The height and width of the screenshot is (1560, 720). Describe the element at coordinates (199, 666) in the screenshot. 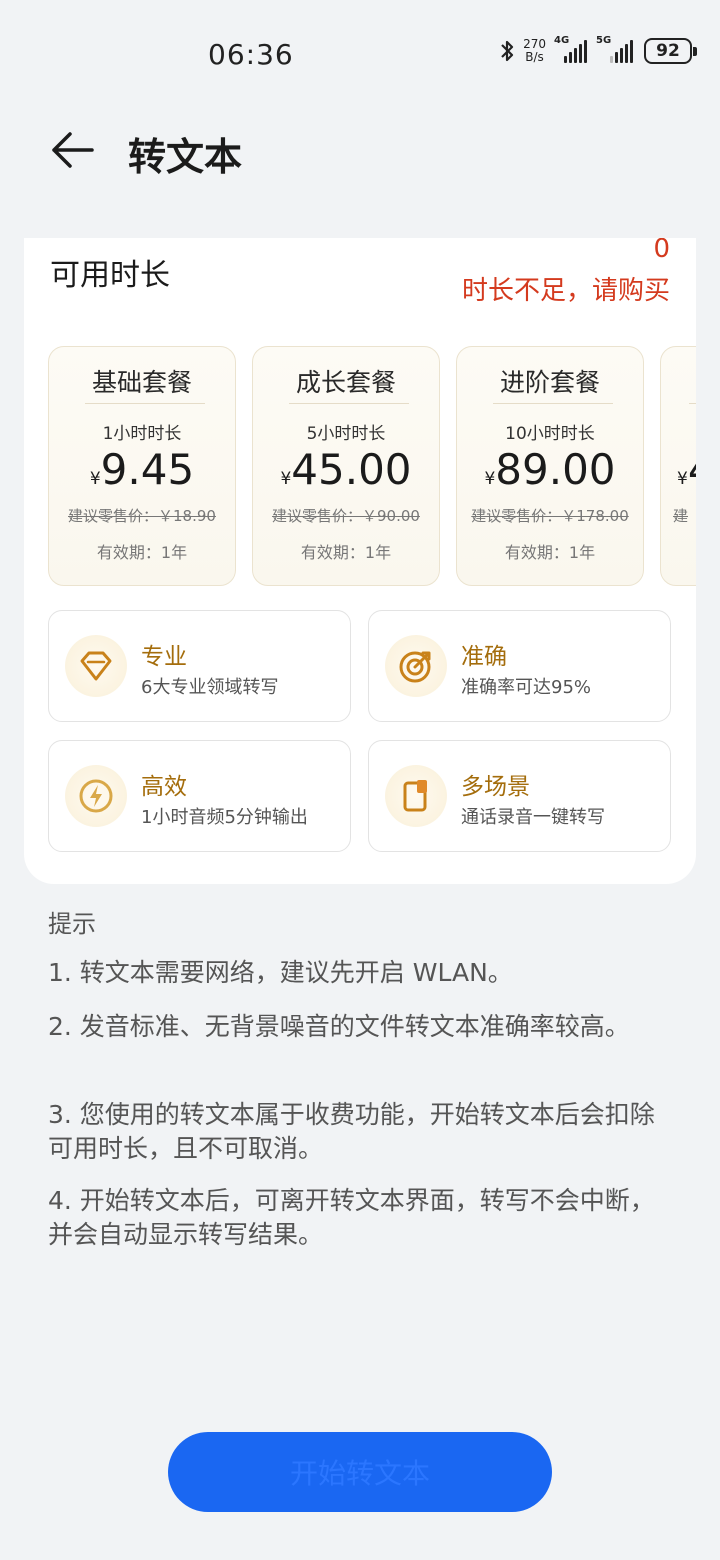

I see `feature-professional: 专业 6大专业领域转写` at that location.